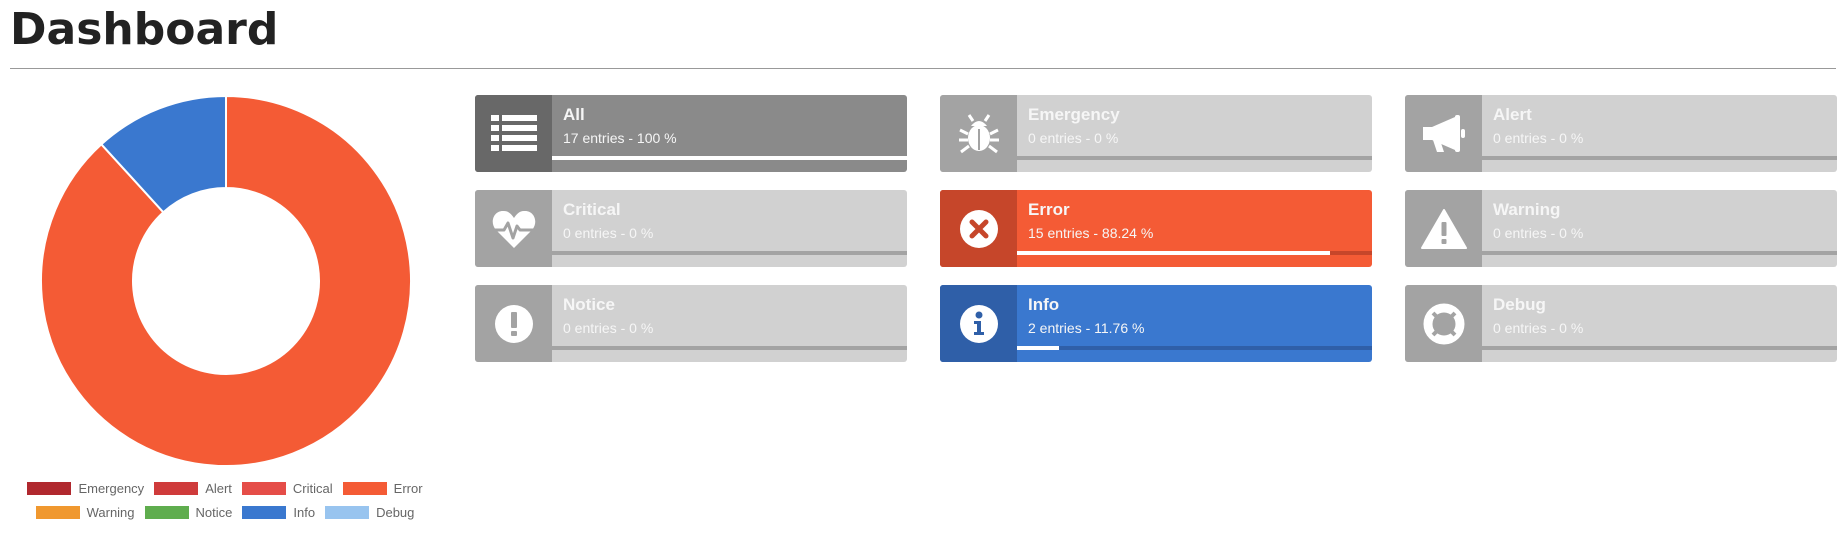  I want to click on tile-count: 17 entries - 100 %, so click(620, 138).